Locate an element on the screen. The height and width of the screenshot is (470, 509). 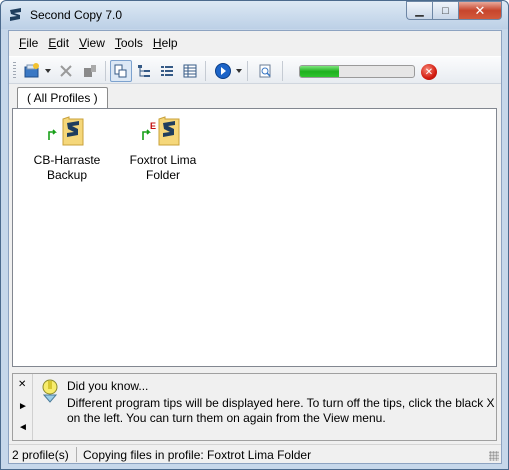
close-button: ✕ is located at coordinates (480, 10).